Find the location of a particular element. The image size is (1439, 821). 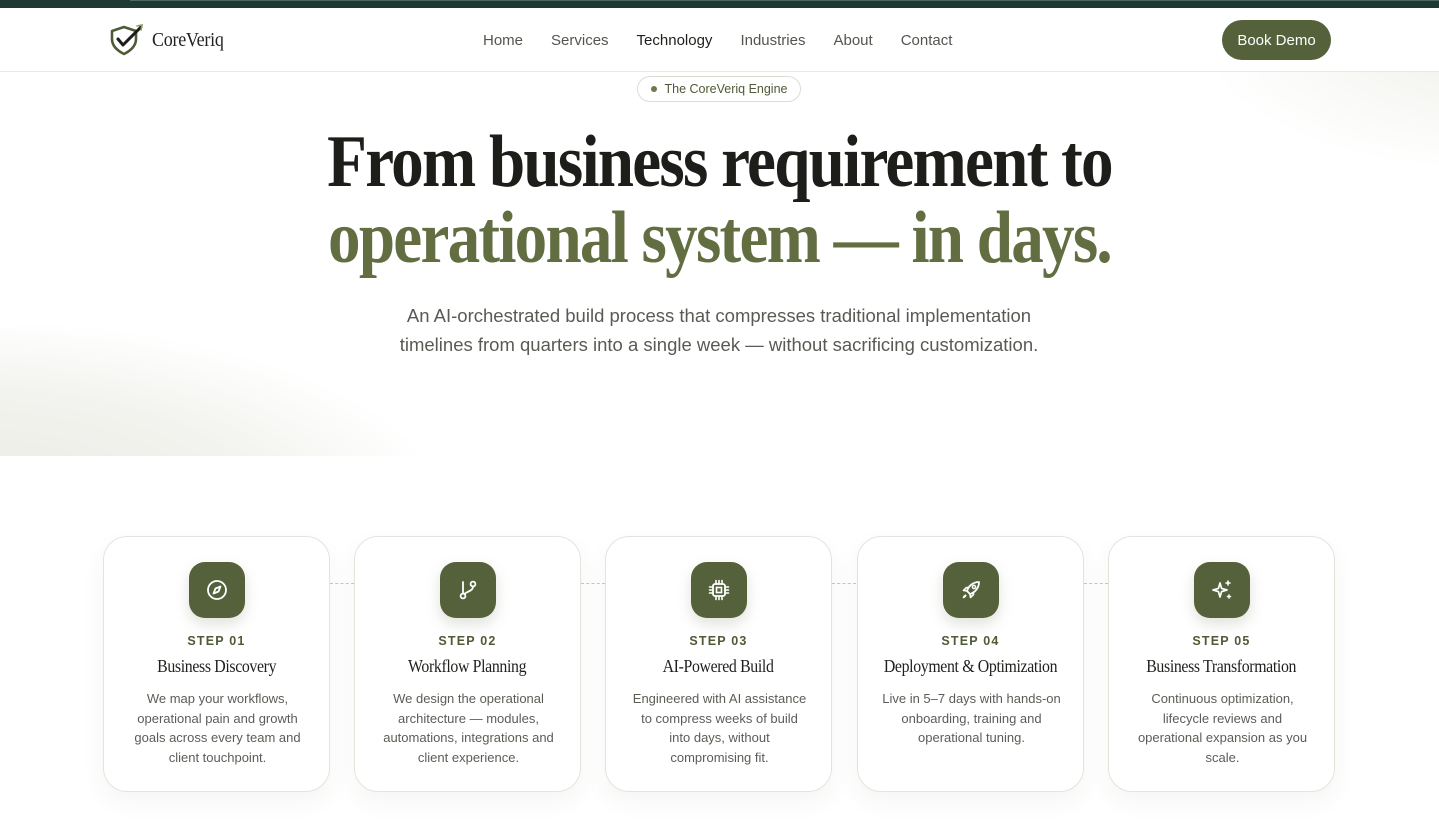

step-number: STEP 04 is located at coordinates (970, 641).